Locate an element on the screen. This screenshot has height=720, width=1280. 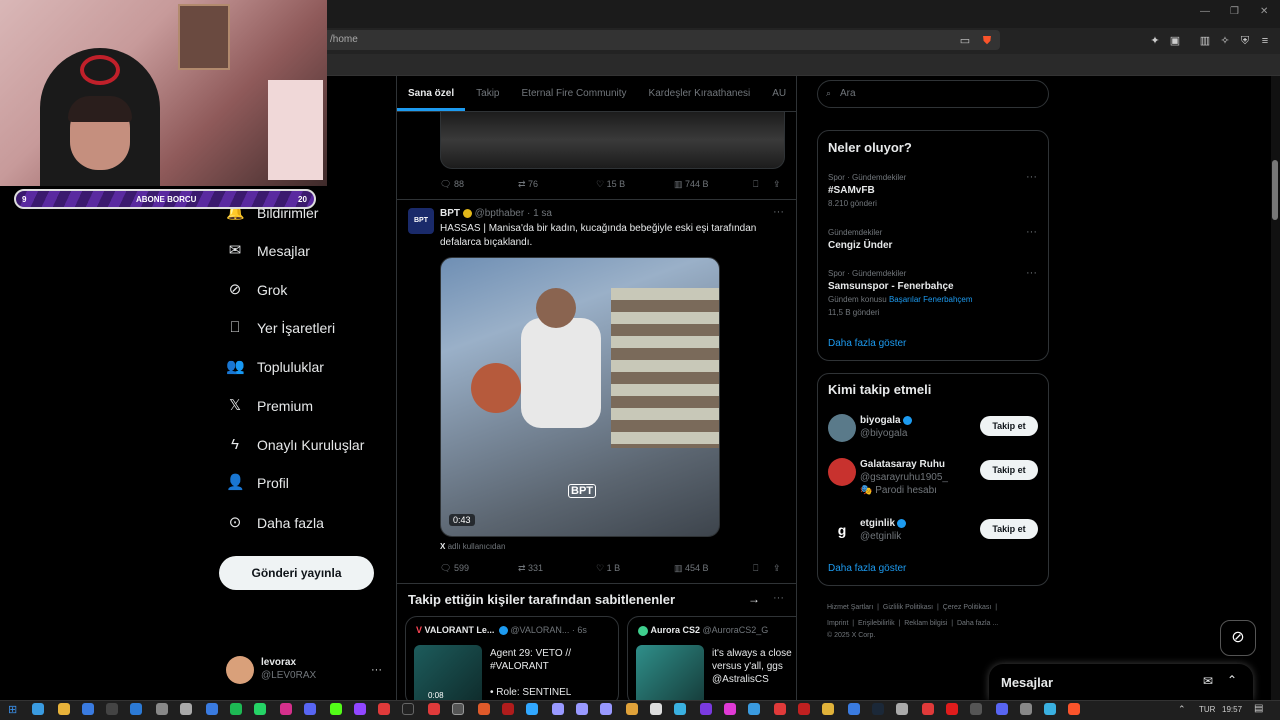
footer-link: Gizlilik Politikası is located at coordinates (908, 607).